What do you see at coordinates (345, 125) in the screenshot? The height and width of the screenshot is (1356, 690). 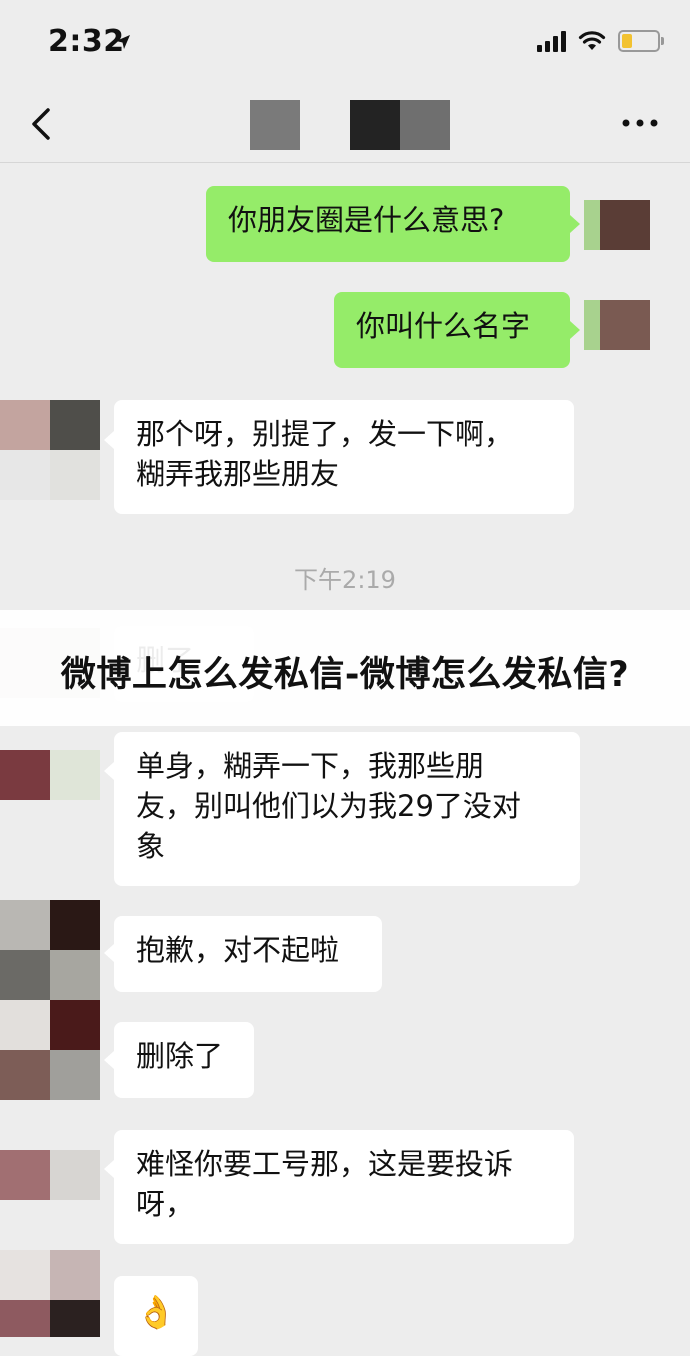 I see `chat-header` at bounding box center [345, 125].